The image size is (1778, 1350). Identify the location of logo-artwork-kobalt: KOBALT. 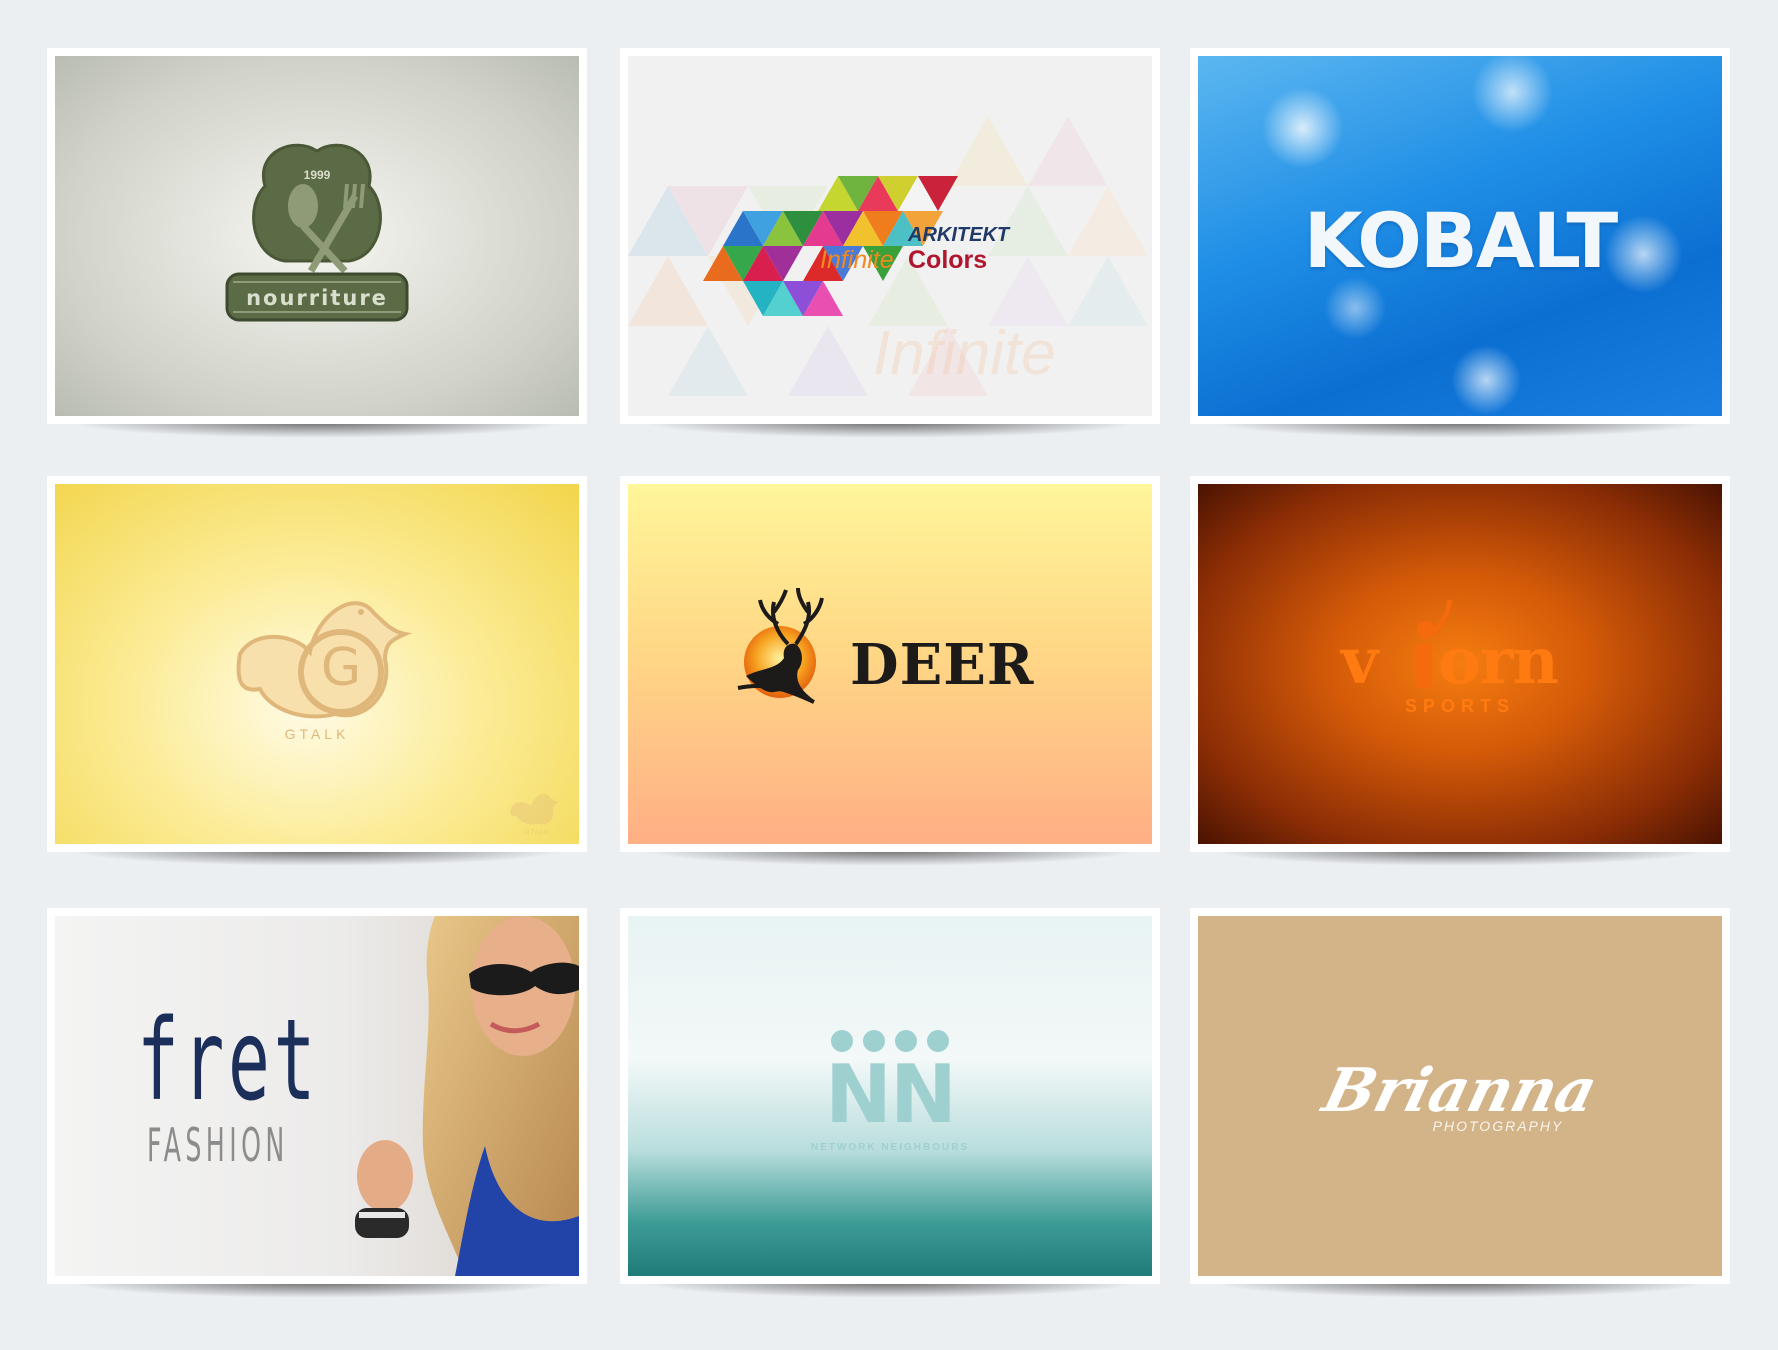
(1460, 236).